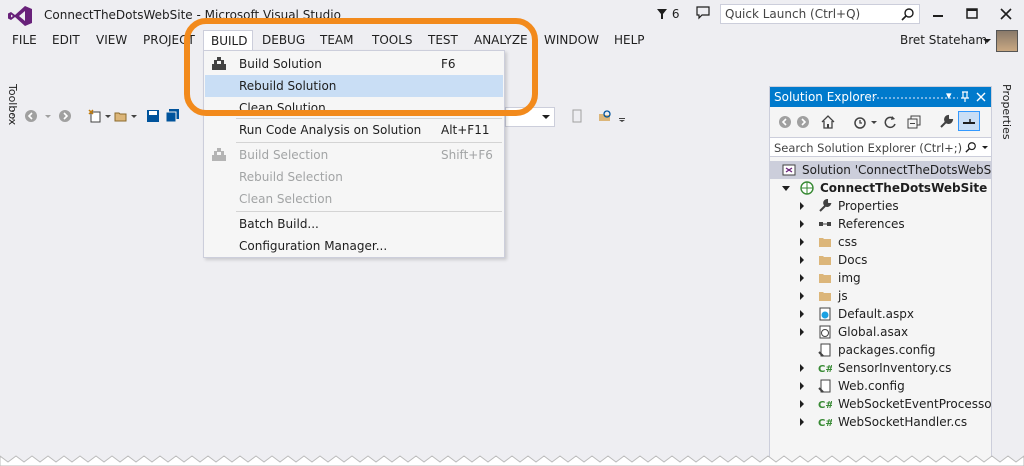 Image resolution: width=1024 pixels, height=466 pixels. Describe the element at coordinates (880, 368) in the screenshot. I see `tree-item-sensorinventory-cs: C# SensorInventory.cs` at that location.